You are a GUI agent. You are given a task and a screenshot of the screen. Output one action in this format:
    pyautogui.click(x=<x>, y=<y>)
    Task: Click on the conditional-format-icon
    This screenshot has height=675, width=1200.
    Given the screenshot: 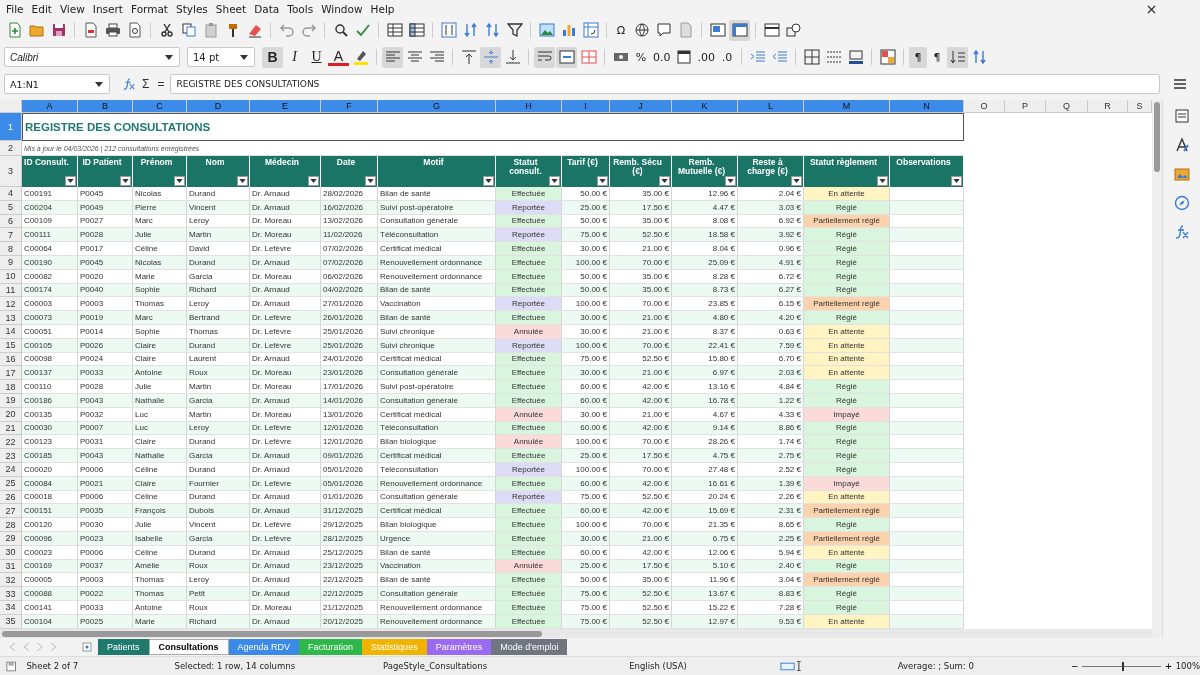 What is the action you would take?
    pyautogui.click(x=887, y=57)
    